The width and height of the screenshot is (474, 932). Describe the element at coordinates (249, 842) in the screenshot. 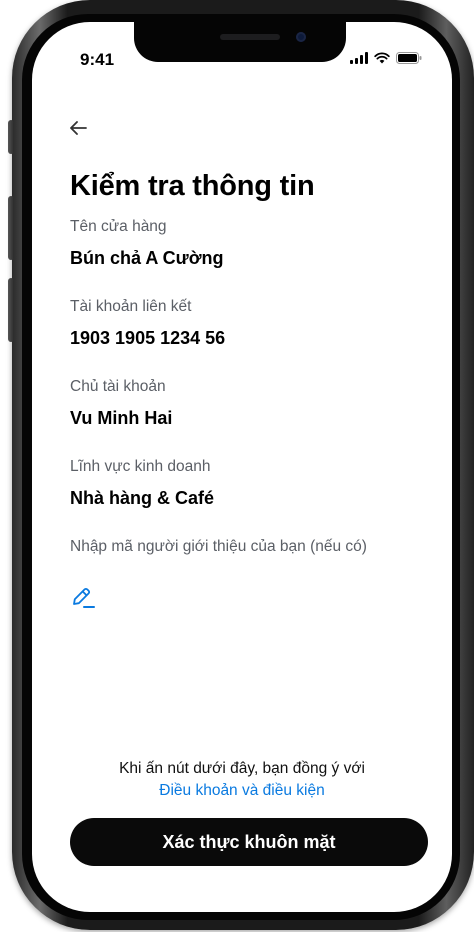

I see `face-verification-button: Xác thực khuôn mặt` at that location.